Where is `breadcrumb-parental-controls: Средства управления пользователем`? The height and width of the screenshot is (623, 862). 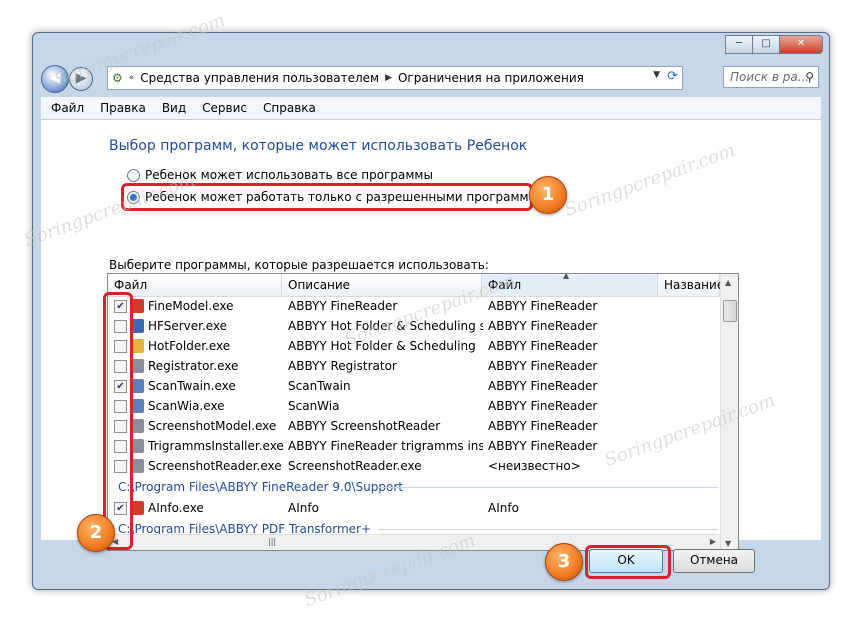
breadcrumb-parental-controls: Средства управления пользователем is located at coordinates (259, 78).